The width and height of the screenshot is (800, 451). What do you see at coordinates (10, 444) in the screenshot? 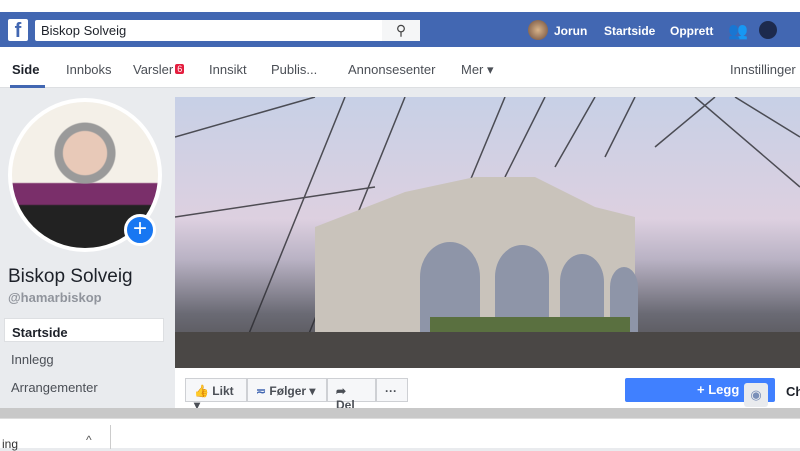
I see `download-file-name: ing` at bounding box center [10, 444].